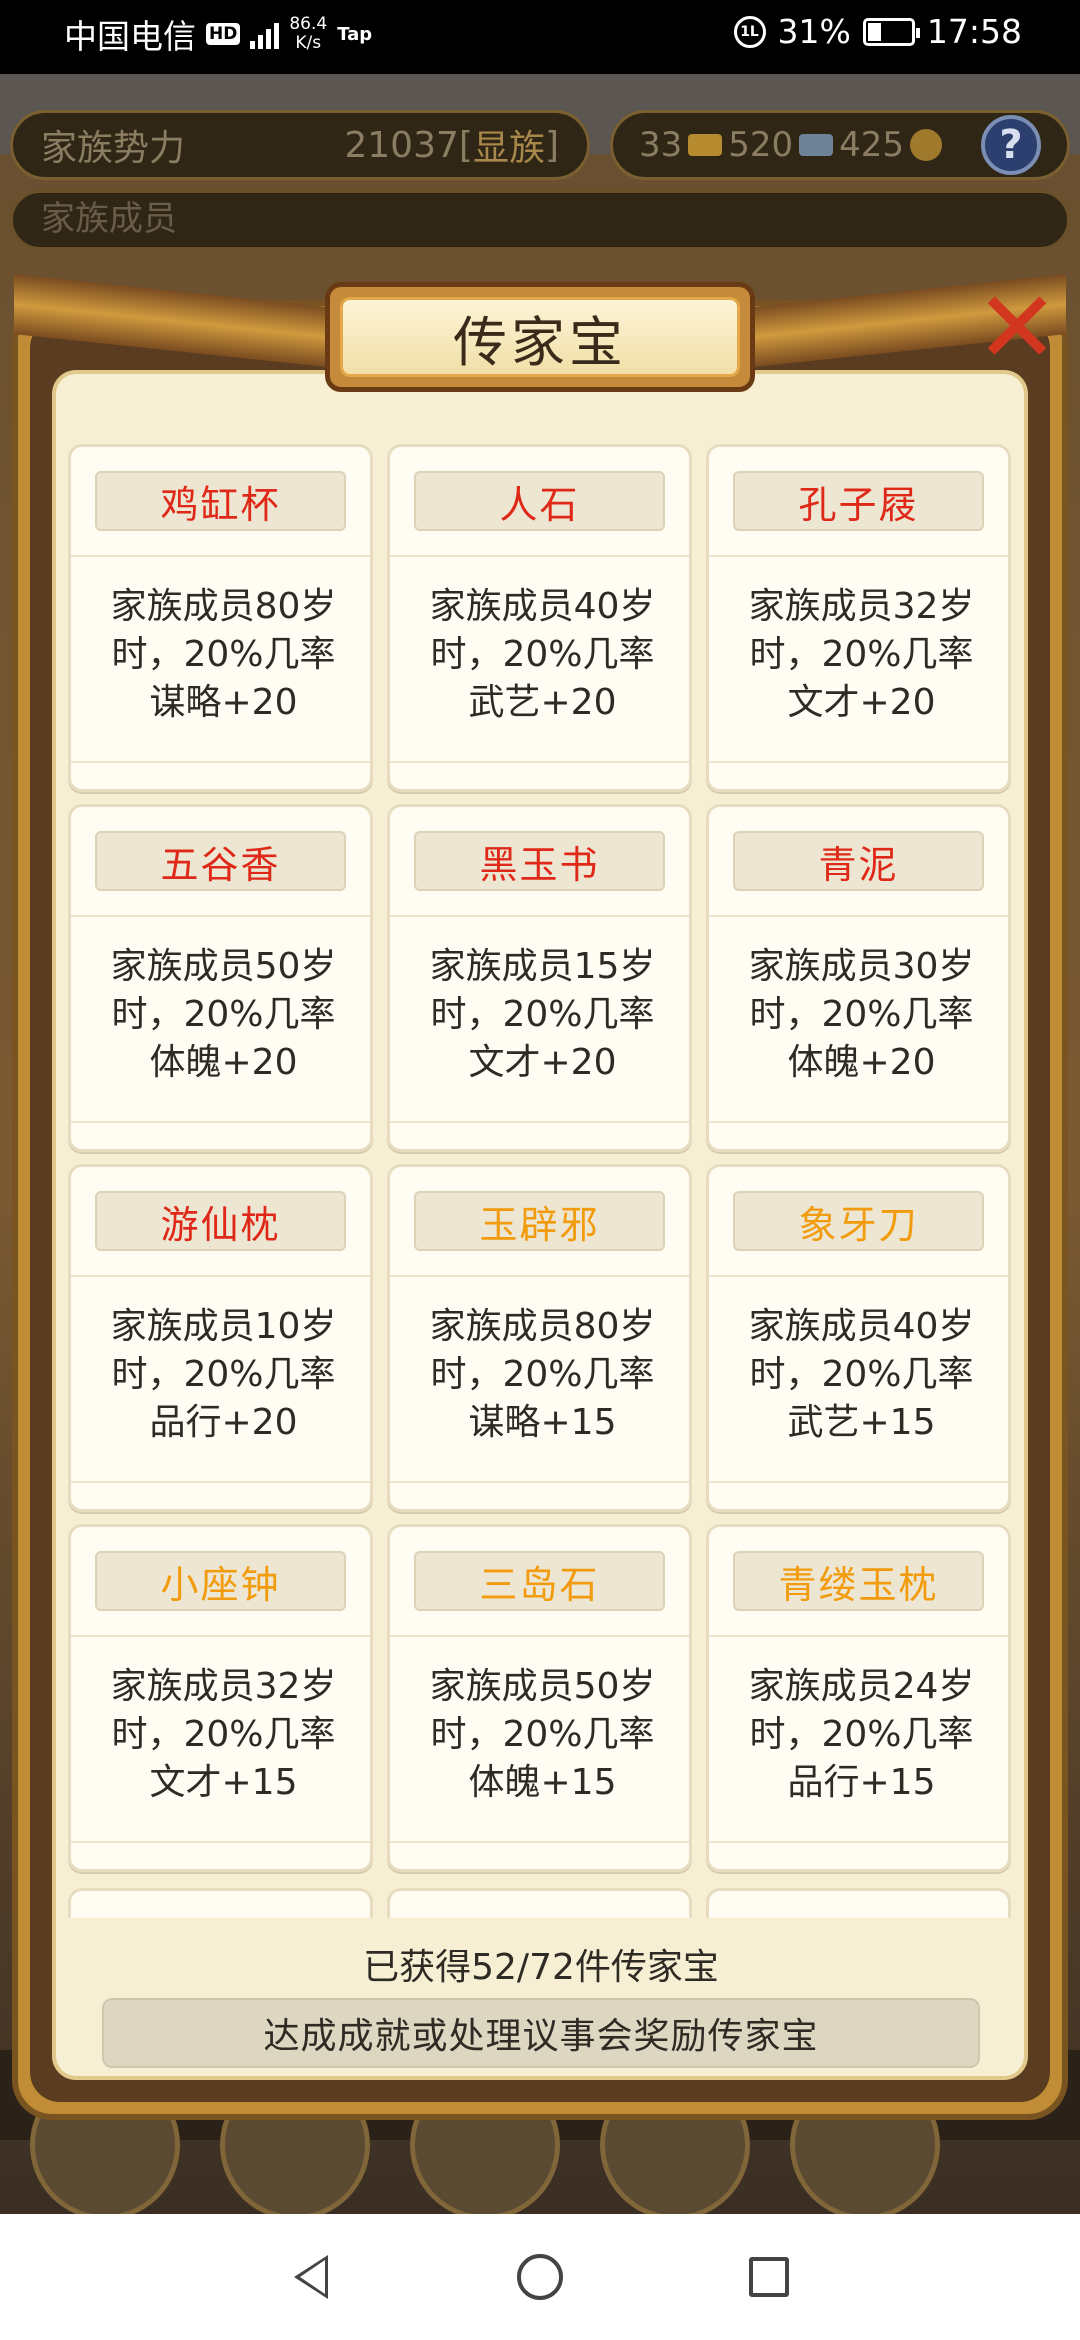  I want to click on silver-count: 520, so click(761, 145).